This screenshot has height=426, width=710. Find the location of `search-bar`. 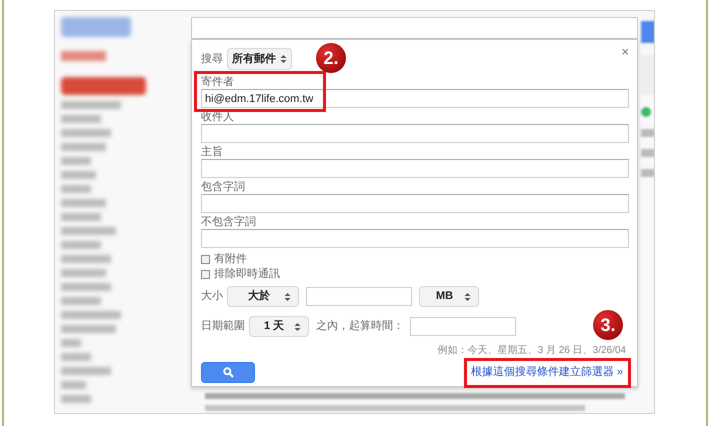

search-bar is located at coordinates (414, 28).